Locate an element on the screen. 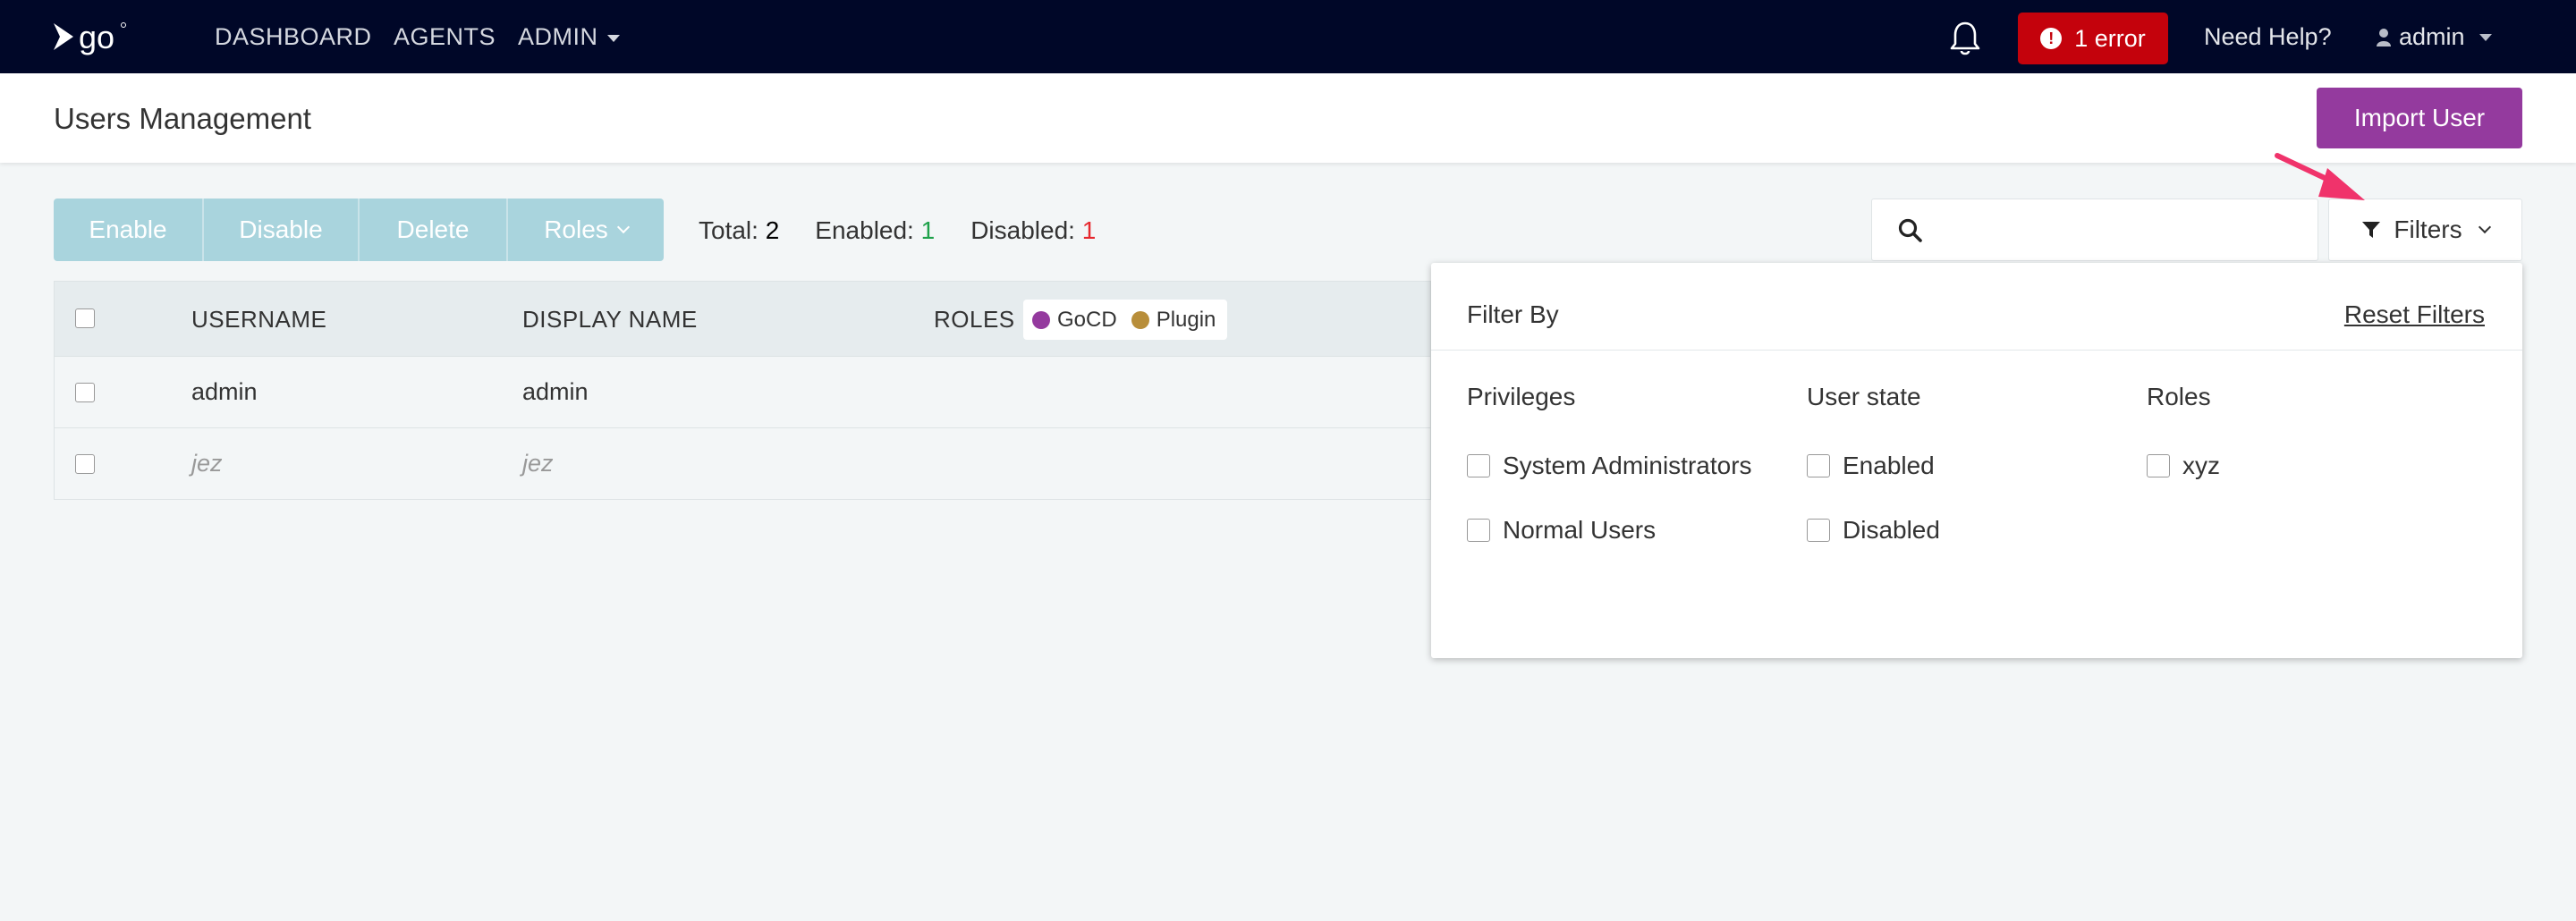  filter-normal-users: Normal Users is located at coordinates (1561, 530).